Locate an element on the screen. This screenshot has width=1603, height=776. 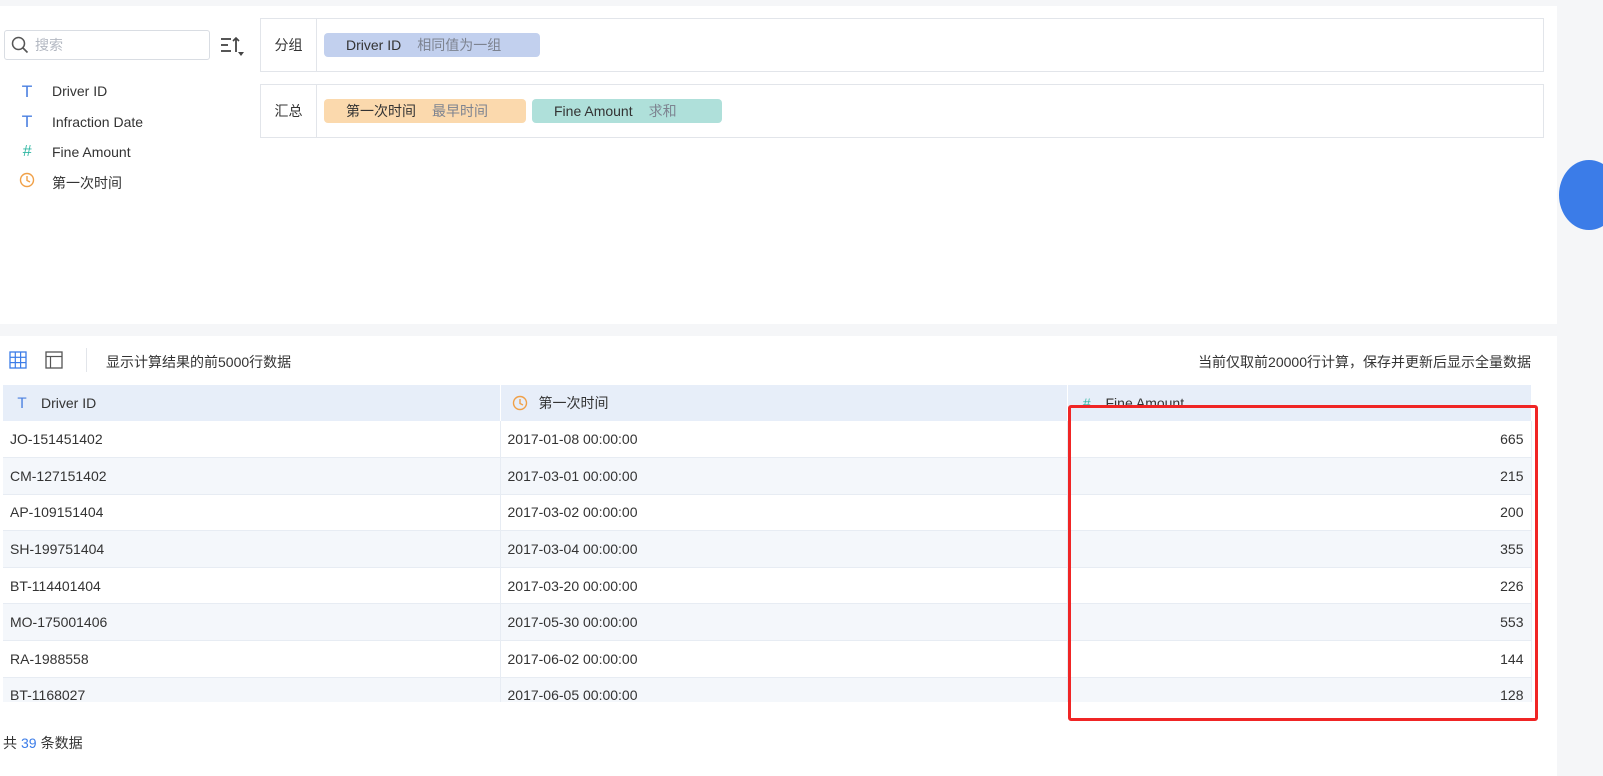
cell-first-time: 2017-05-30 00:00:00 is located at coordinates (784, 622).